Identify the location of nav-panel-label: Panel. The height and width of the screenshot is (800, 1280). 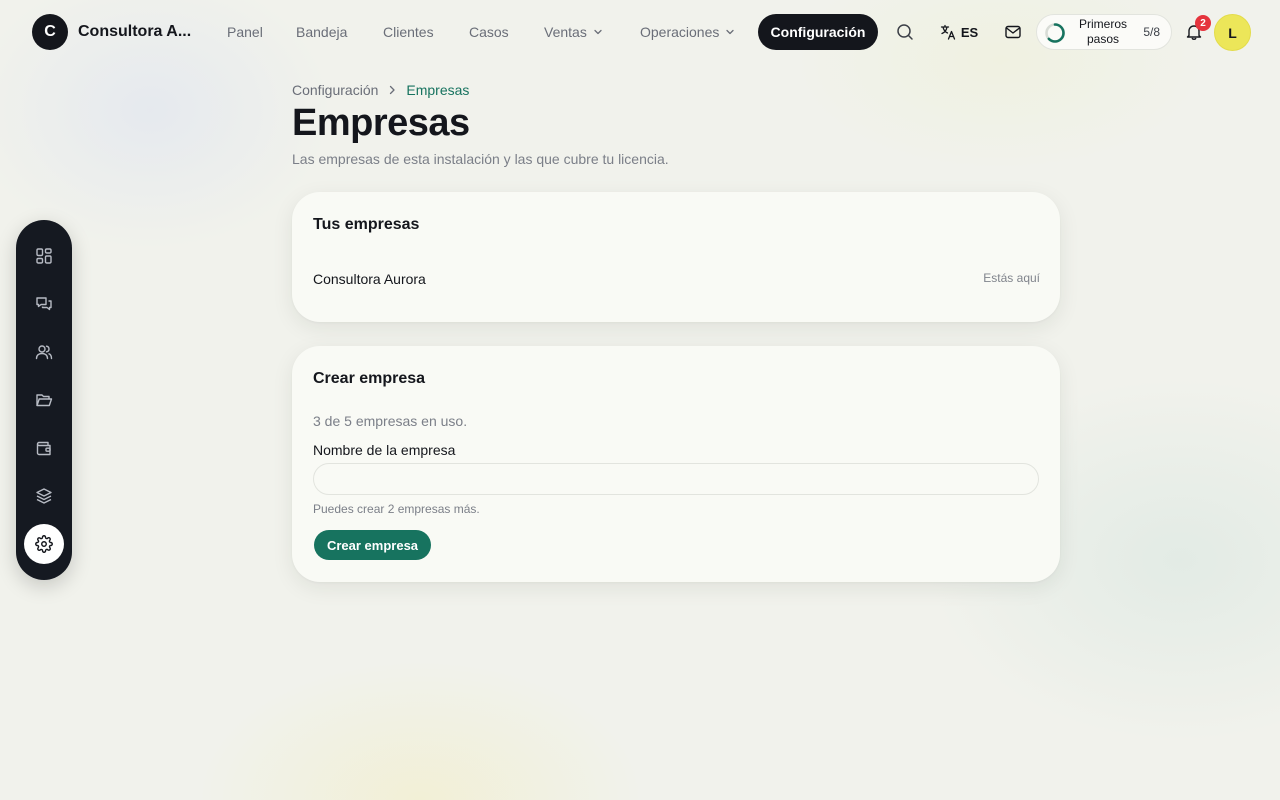
(245, 32).